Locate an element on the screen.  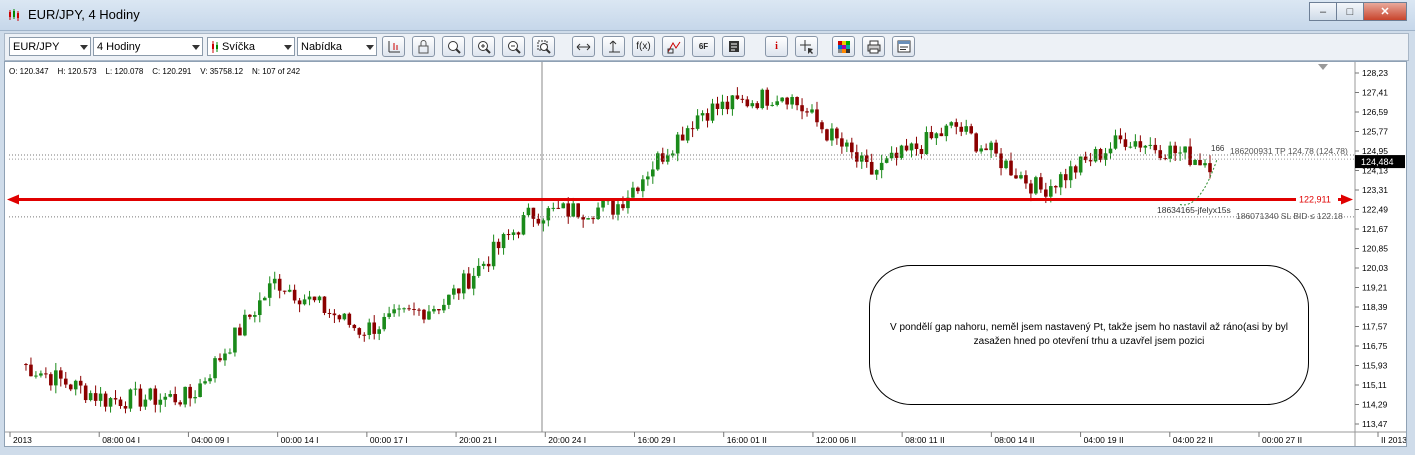
zoom-area-button is located at coordinates (543, 46).